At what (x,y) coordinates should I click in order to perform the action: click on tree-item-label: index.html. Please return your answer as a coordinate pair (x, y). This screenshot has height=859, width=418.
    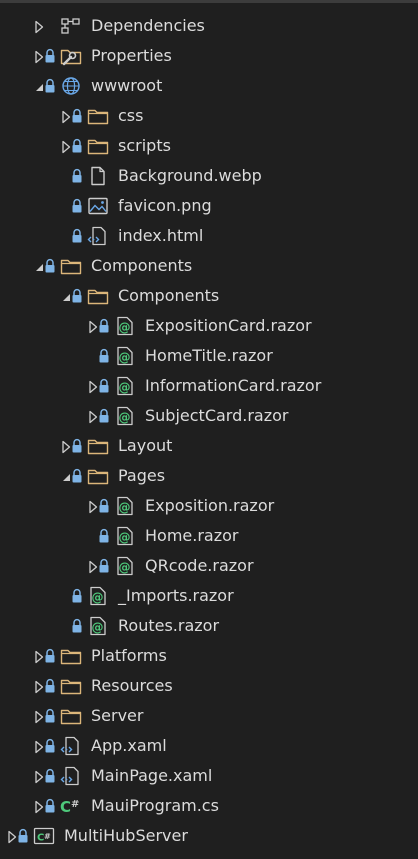
    Looking at the image, I should click on (161, 235).